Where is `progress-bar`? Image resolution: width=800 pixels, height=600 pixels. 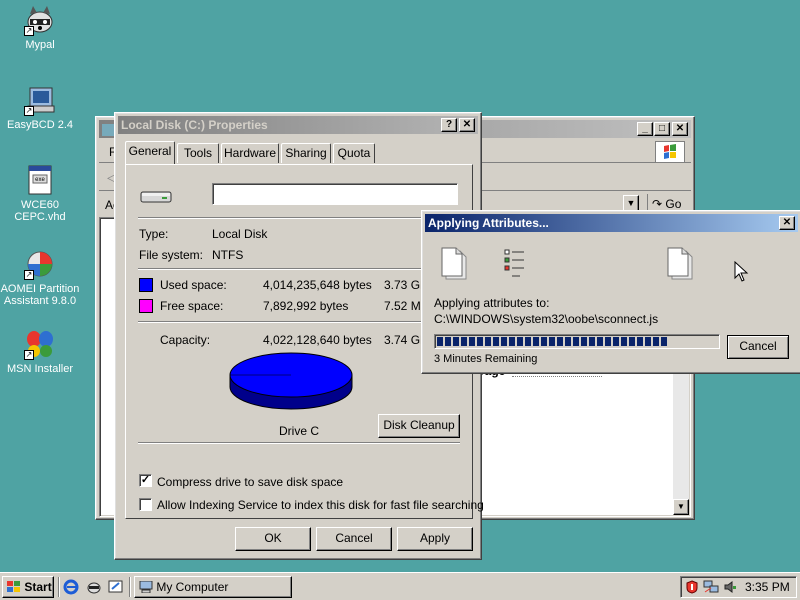
progress-bar is located at coordinates (577, 341).